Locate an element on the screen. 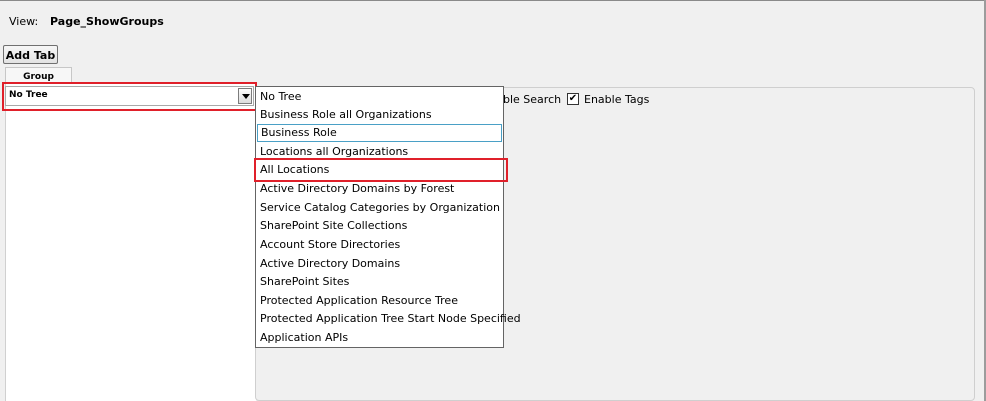 The height and width of the screenshot is (401, 986). enable-search-label: ble Search is located at coordinates (532, 99).